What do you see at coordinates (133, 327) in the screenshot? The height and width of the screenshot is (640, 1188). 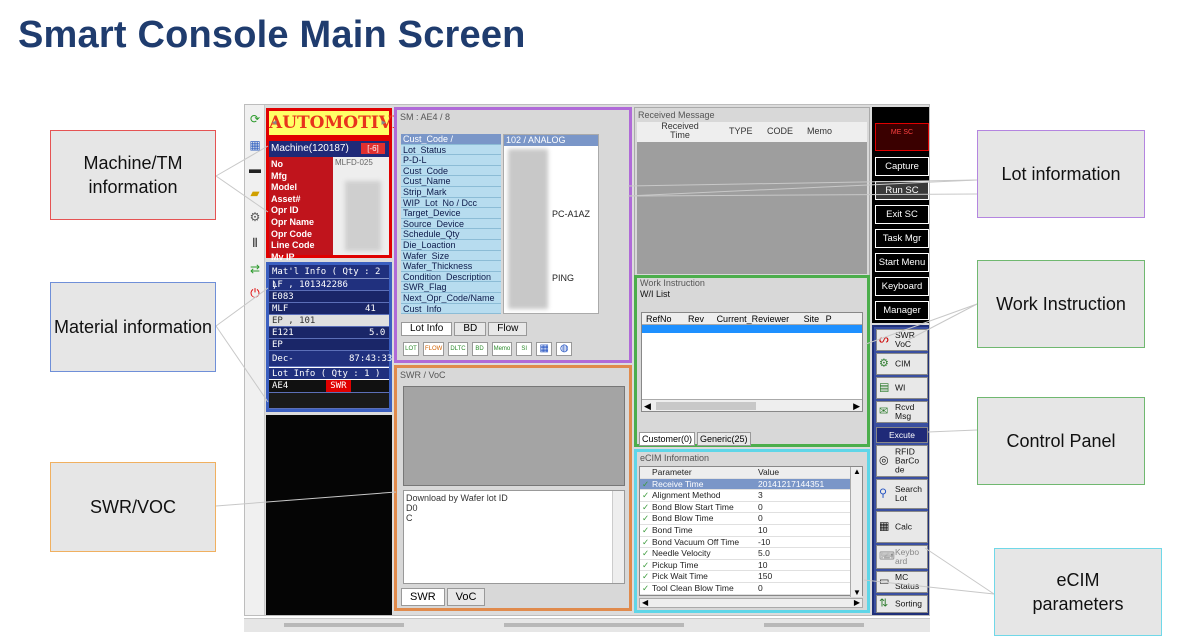 I see `callout-material: Material information` at bounding box center [133, 327].